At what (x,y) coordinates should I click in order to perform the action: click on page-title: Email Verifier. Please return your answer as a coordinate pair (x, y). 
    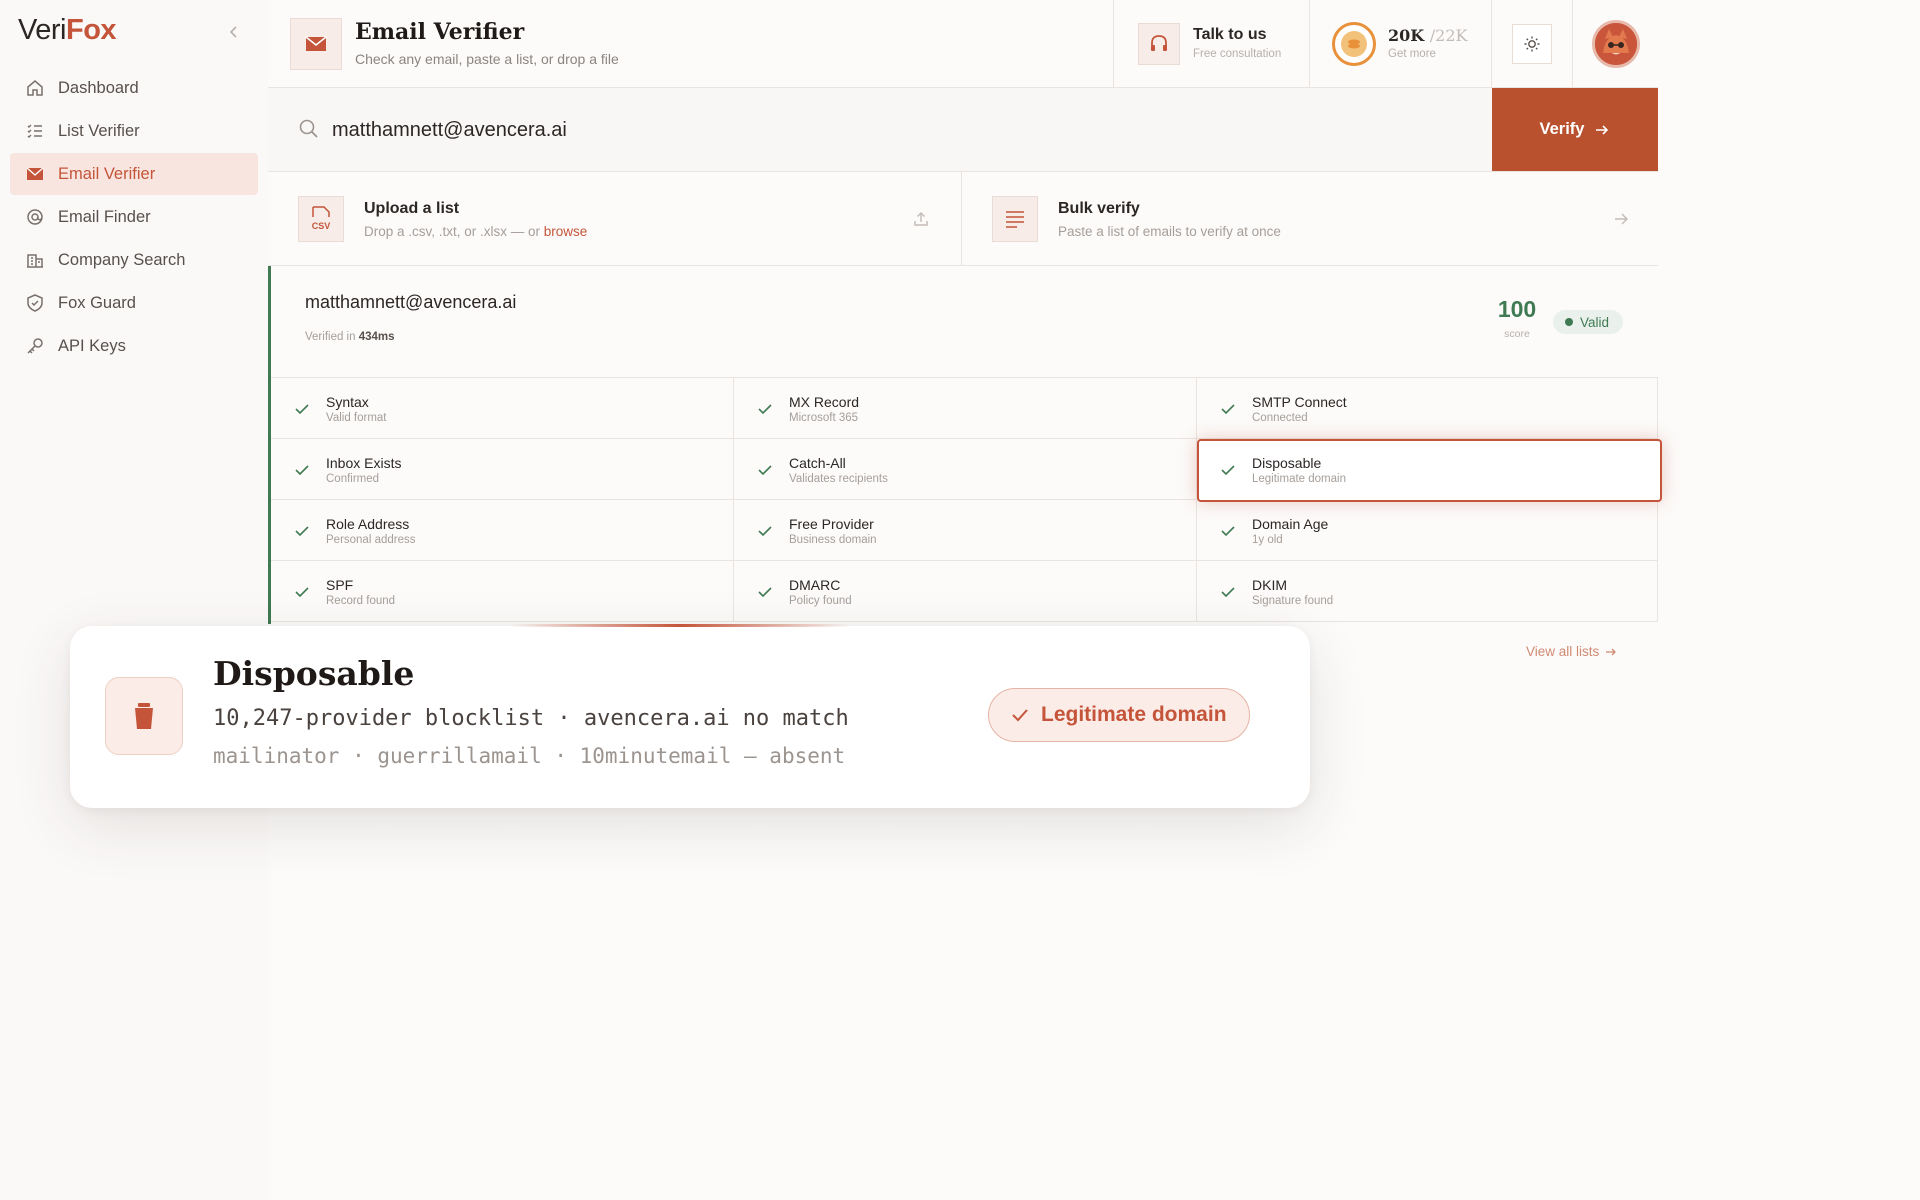
    Looking at the image, I should click on (440, 32).